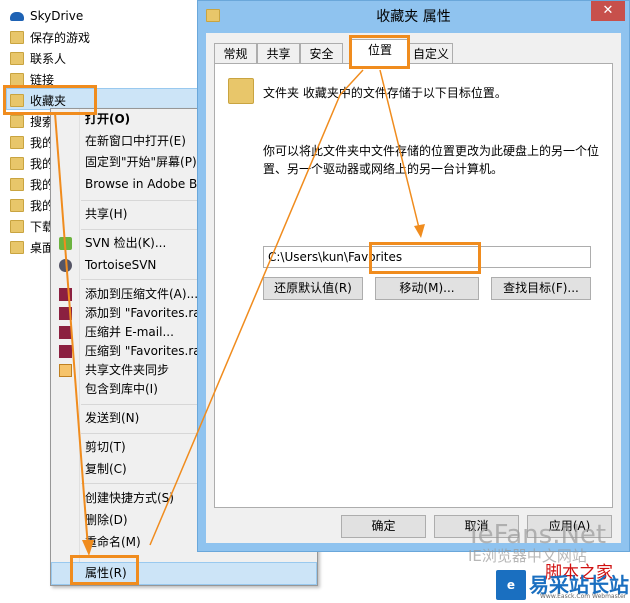 This screenshot has width=630, height=603. What do you see at coordinates (104, 570) in the screenshot?
I see `highlight-properties` at bounding box center [104, 570].